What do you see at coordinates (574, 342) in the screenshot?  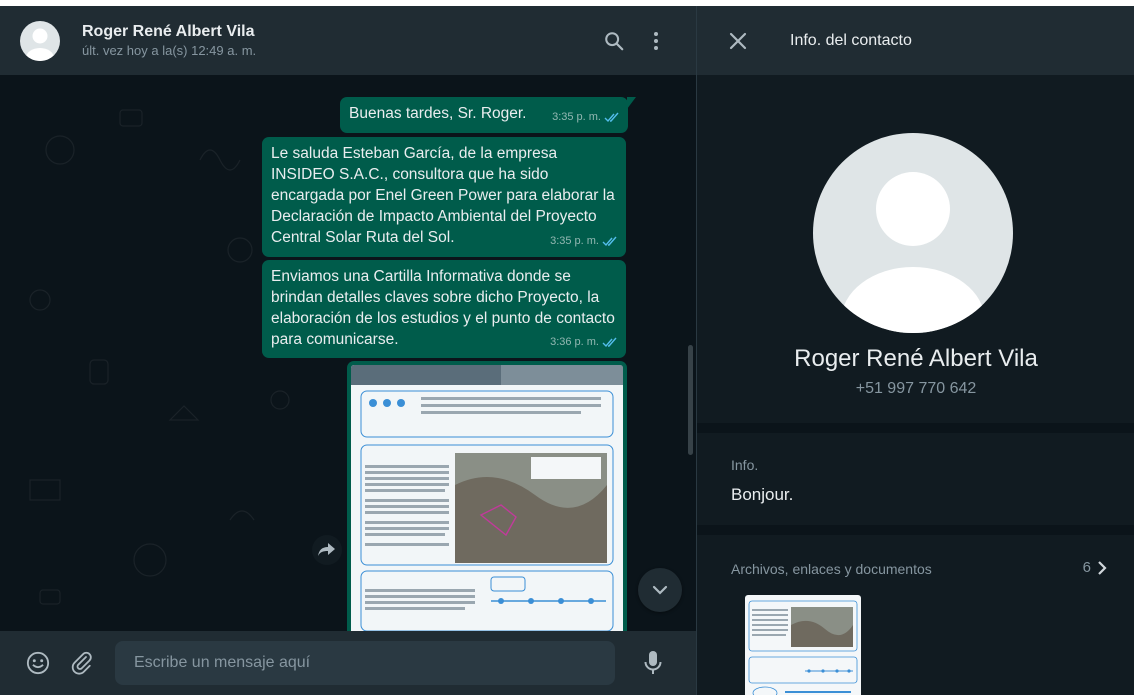 I see `message-timestamp: 3:36 p. m.` at bounding box center [574, 342].